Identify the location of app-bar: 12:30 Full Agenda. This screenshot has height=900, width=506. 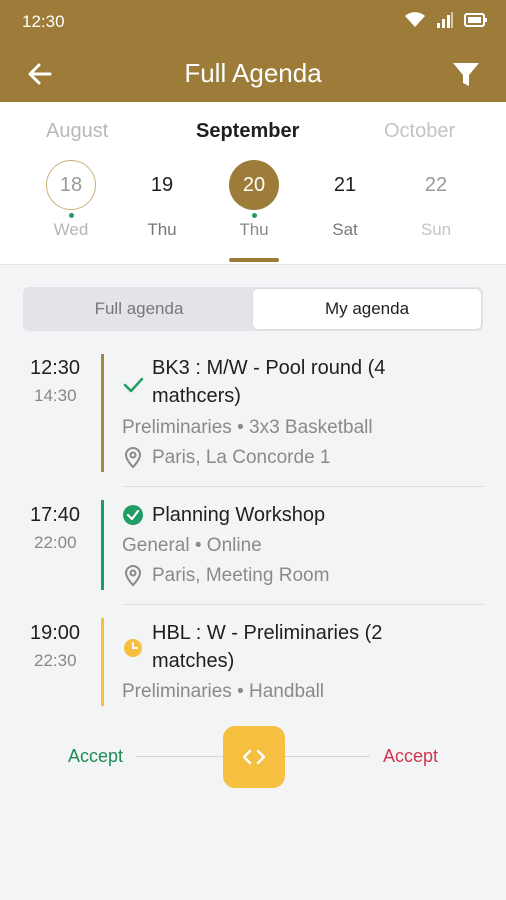
(253, 51).